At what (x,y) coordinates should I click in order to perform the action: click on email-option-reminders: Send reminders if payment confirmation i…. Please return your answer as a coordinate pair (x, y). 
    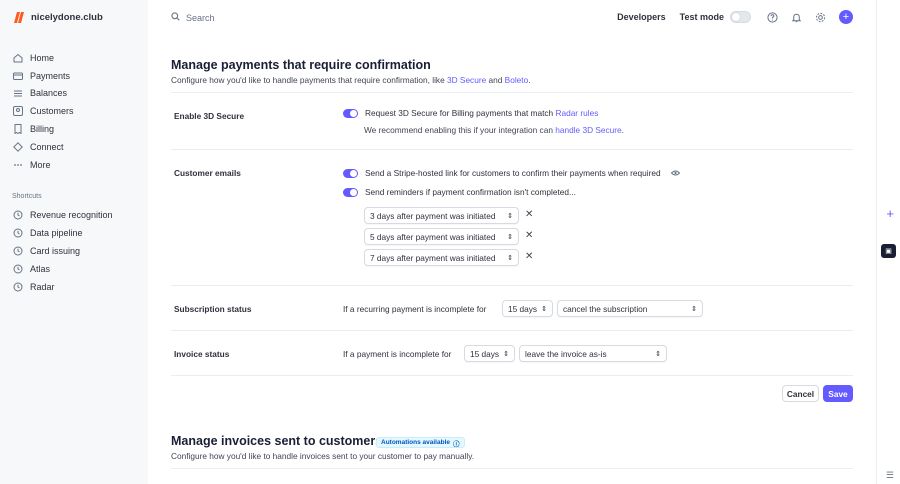
    Looking at the image, I should click on (459, 192).